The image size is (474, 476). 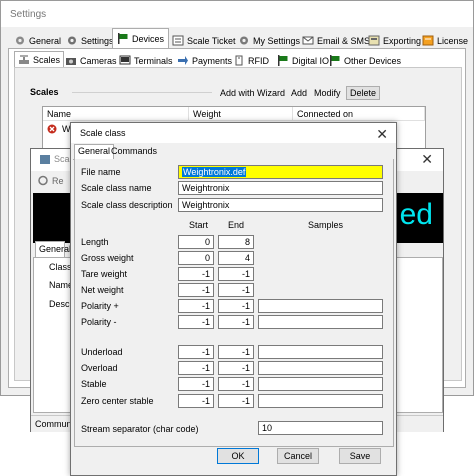 I want to click on dialog-close-button: ✕, so click(x=382, y=134).